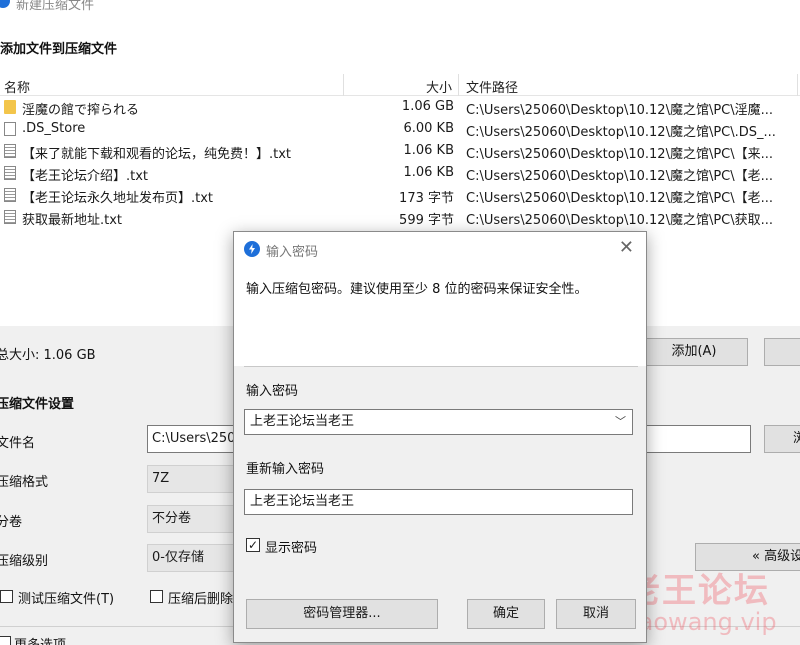 Image resolution: width=800 pixels, height=645 pixels. What do you see at coordinates (85, 176) in the screenshot?
I see `file-name: 【老王论坛介绍】.txt` at bounding box center [85, 176].